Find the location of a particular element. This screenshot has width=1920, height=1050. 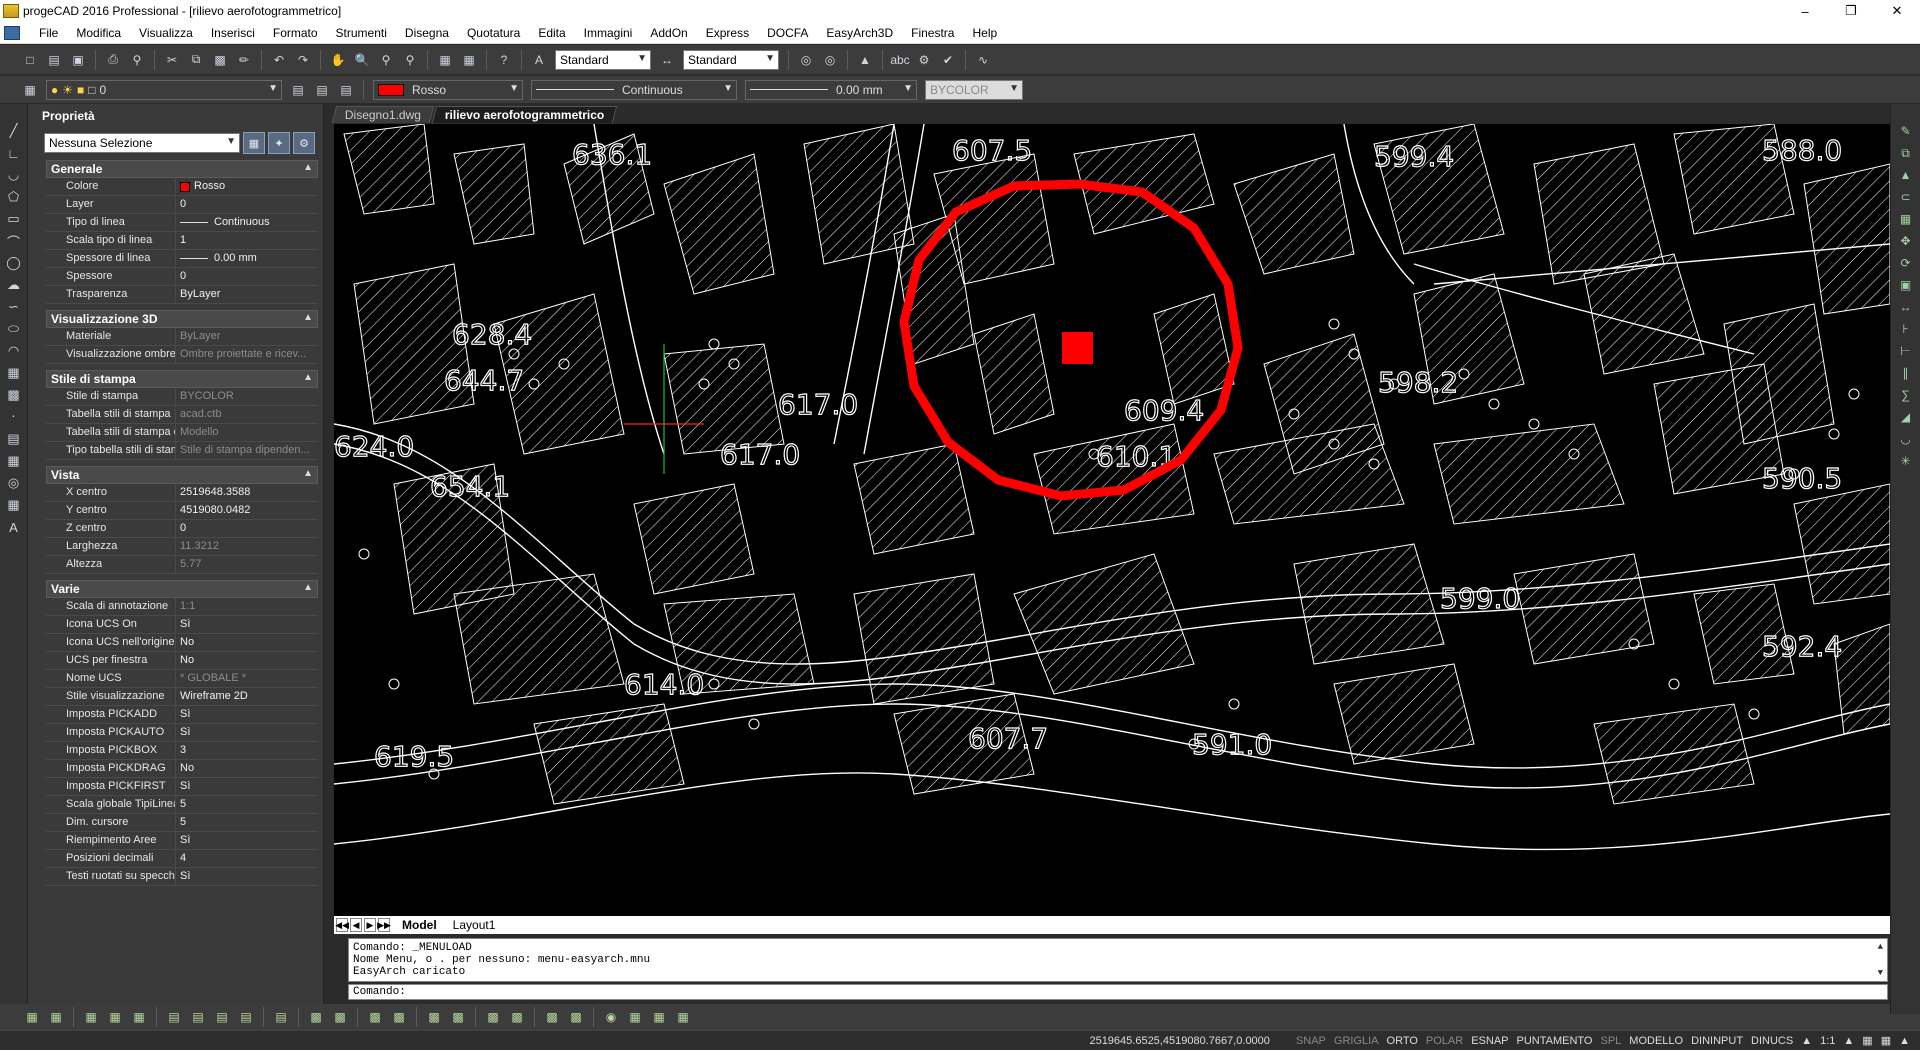

menu-formato: Formato is located at coordinates (295, 33).